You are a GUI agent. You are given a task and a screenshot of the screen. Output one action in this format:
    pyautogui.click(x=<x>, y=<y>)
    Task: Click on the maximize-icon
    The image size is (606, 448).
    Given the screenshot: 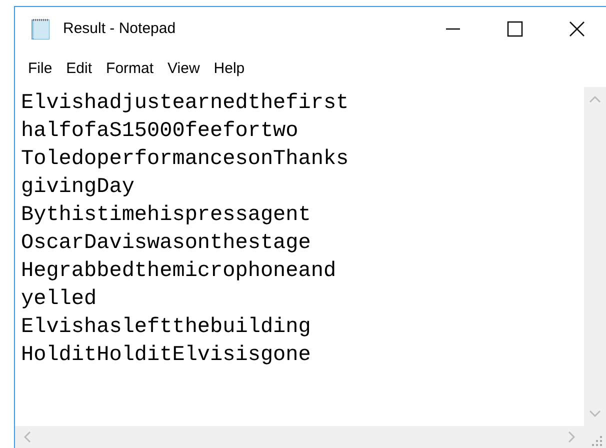 What is the action you would take?
    pyautogui.click(x=515, y=29)
    